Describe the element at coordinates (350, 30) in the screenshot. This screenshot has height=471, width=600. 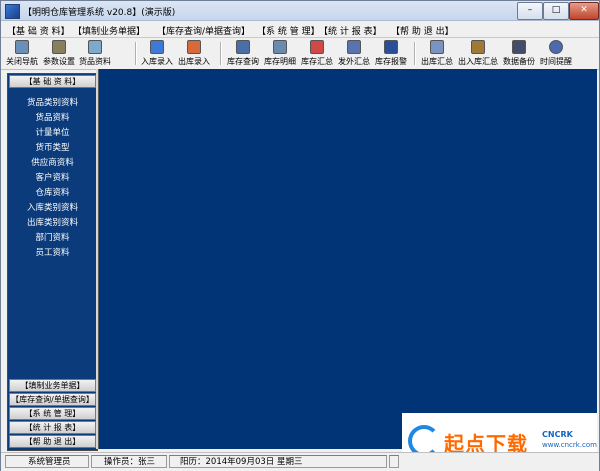
I see `menu-reports: 【统 计 报 表】` at that location.